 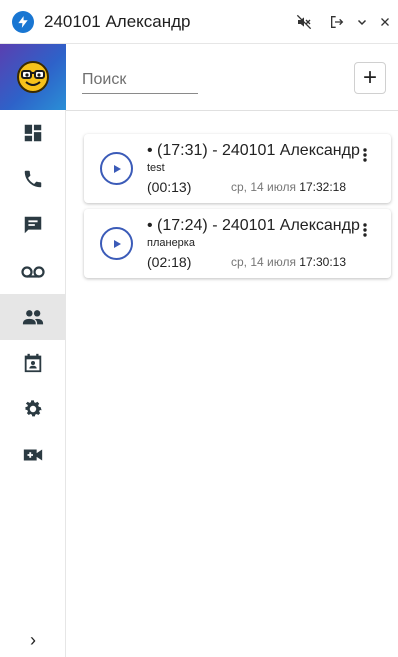 I want to click on nav-people, so click(x=33, y=317).